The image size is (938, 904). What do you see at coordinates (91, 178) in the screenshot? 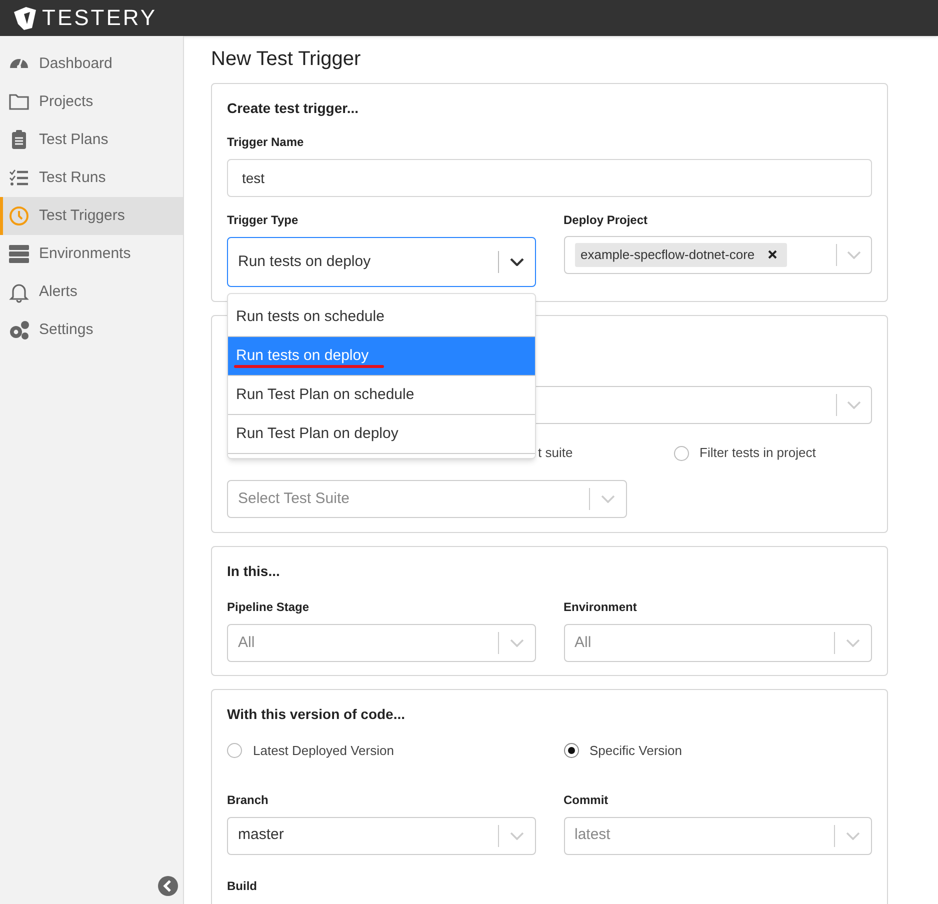
I see `sidebar-item: Test Runs` at bounding box center [91, 178].